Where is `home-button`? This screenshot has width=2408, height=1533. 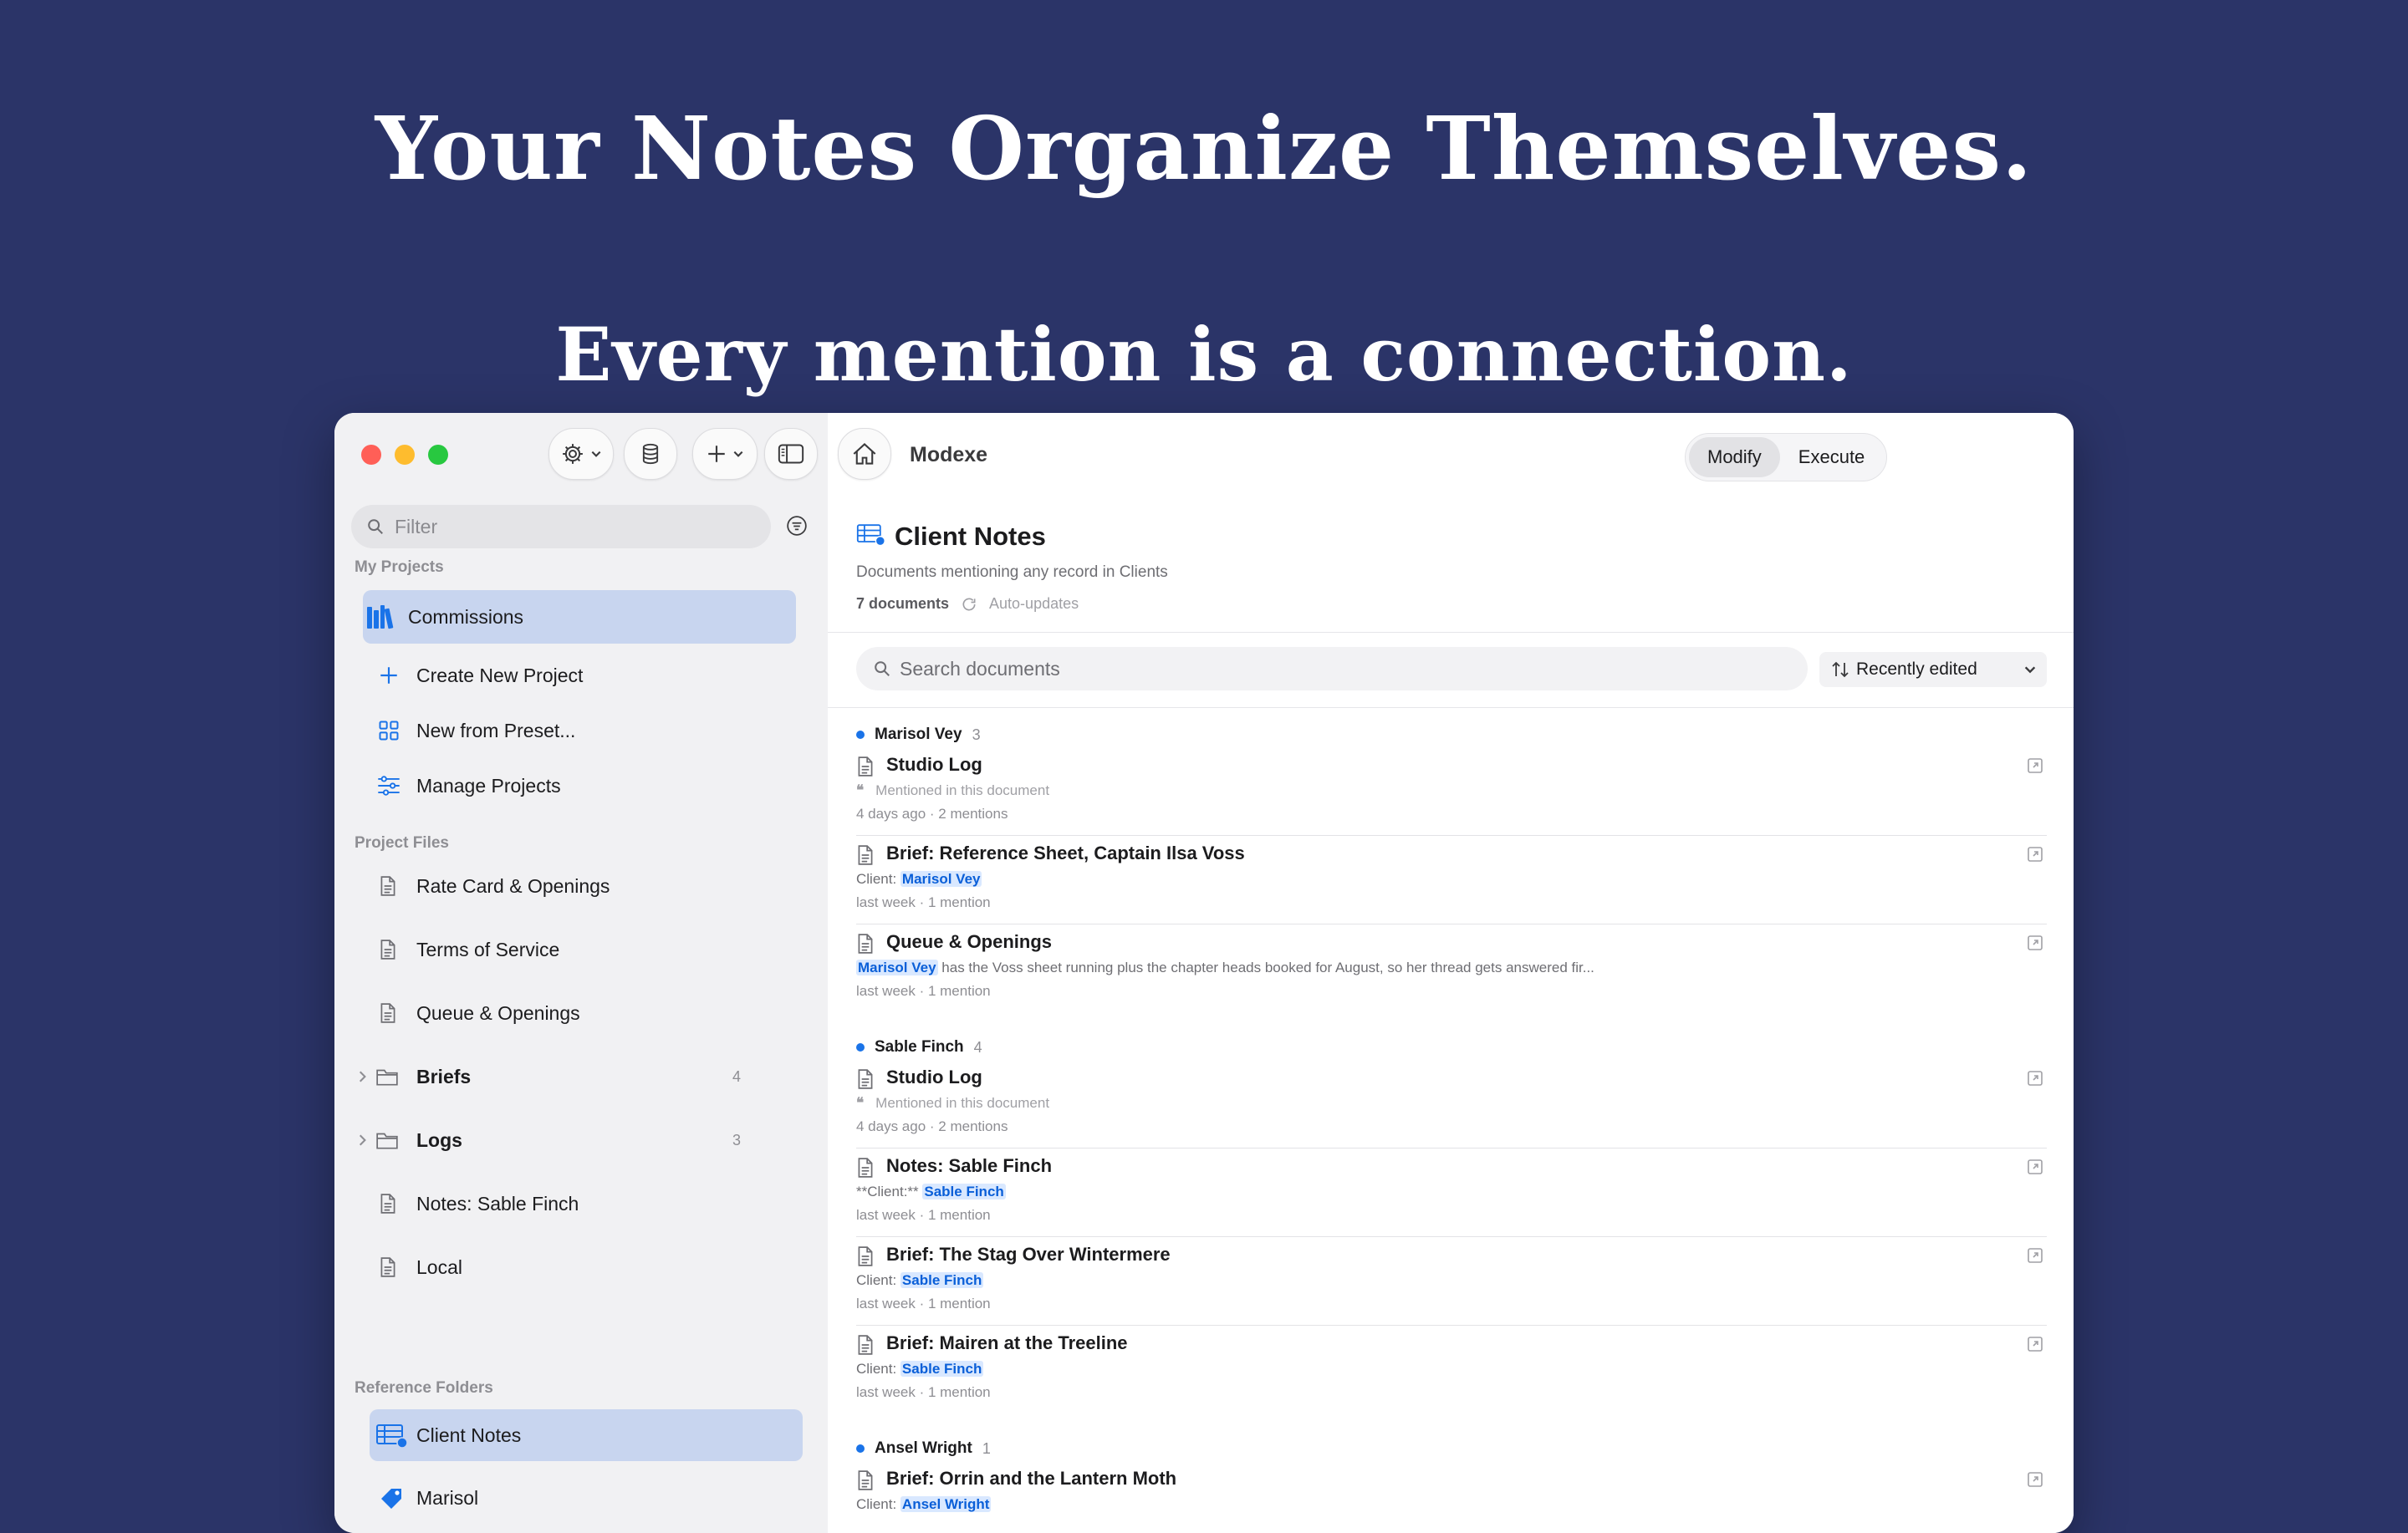 home-button is located at coordinates (864, 454).